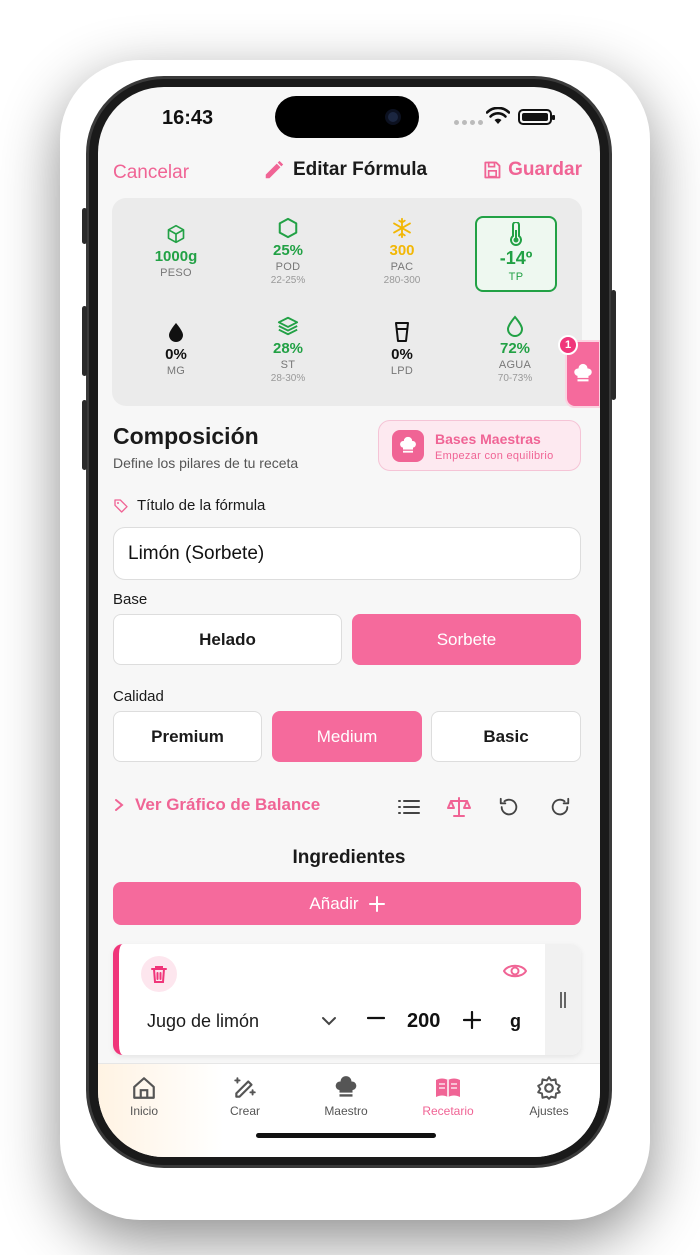 Image resolution: width=700 pixels, height=1255 pixels. I want to click on tab-label: Recetario, so click(448, 1111).